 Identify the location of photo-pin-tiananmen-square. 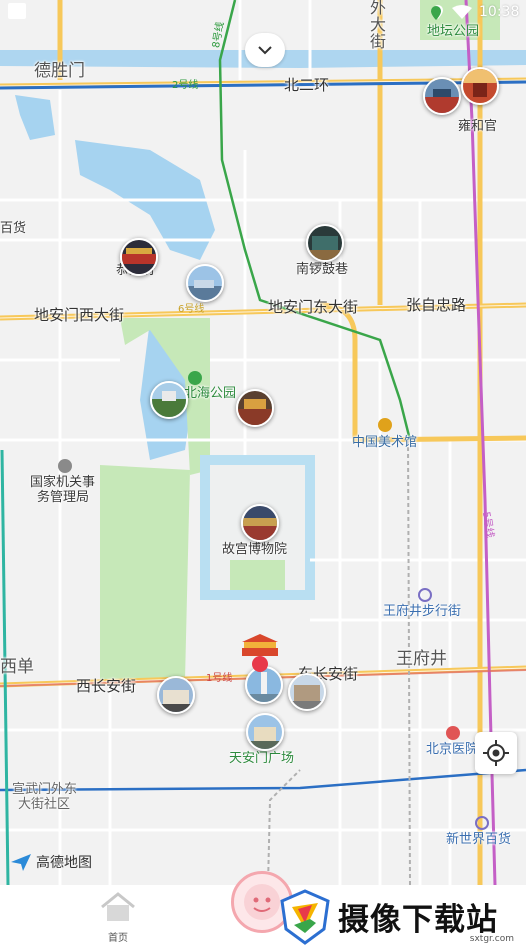
(265, 732).